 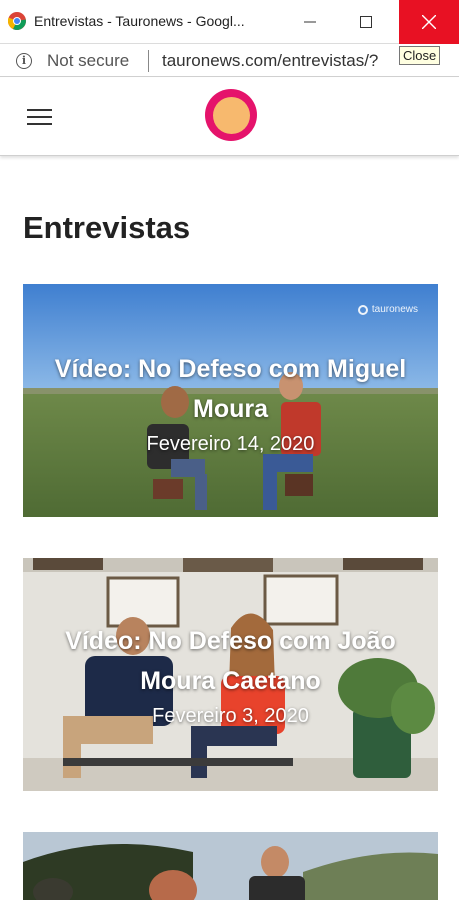 I want to click on article-image, so click(x=230, y=866).